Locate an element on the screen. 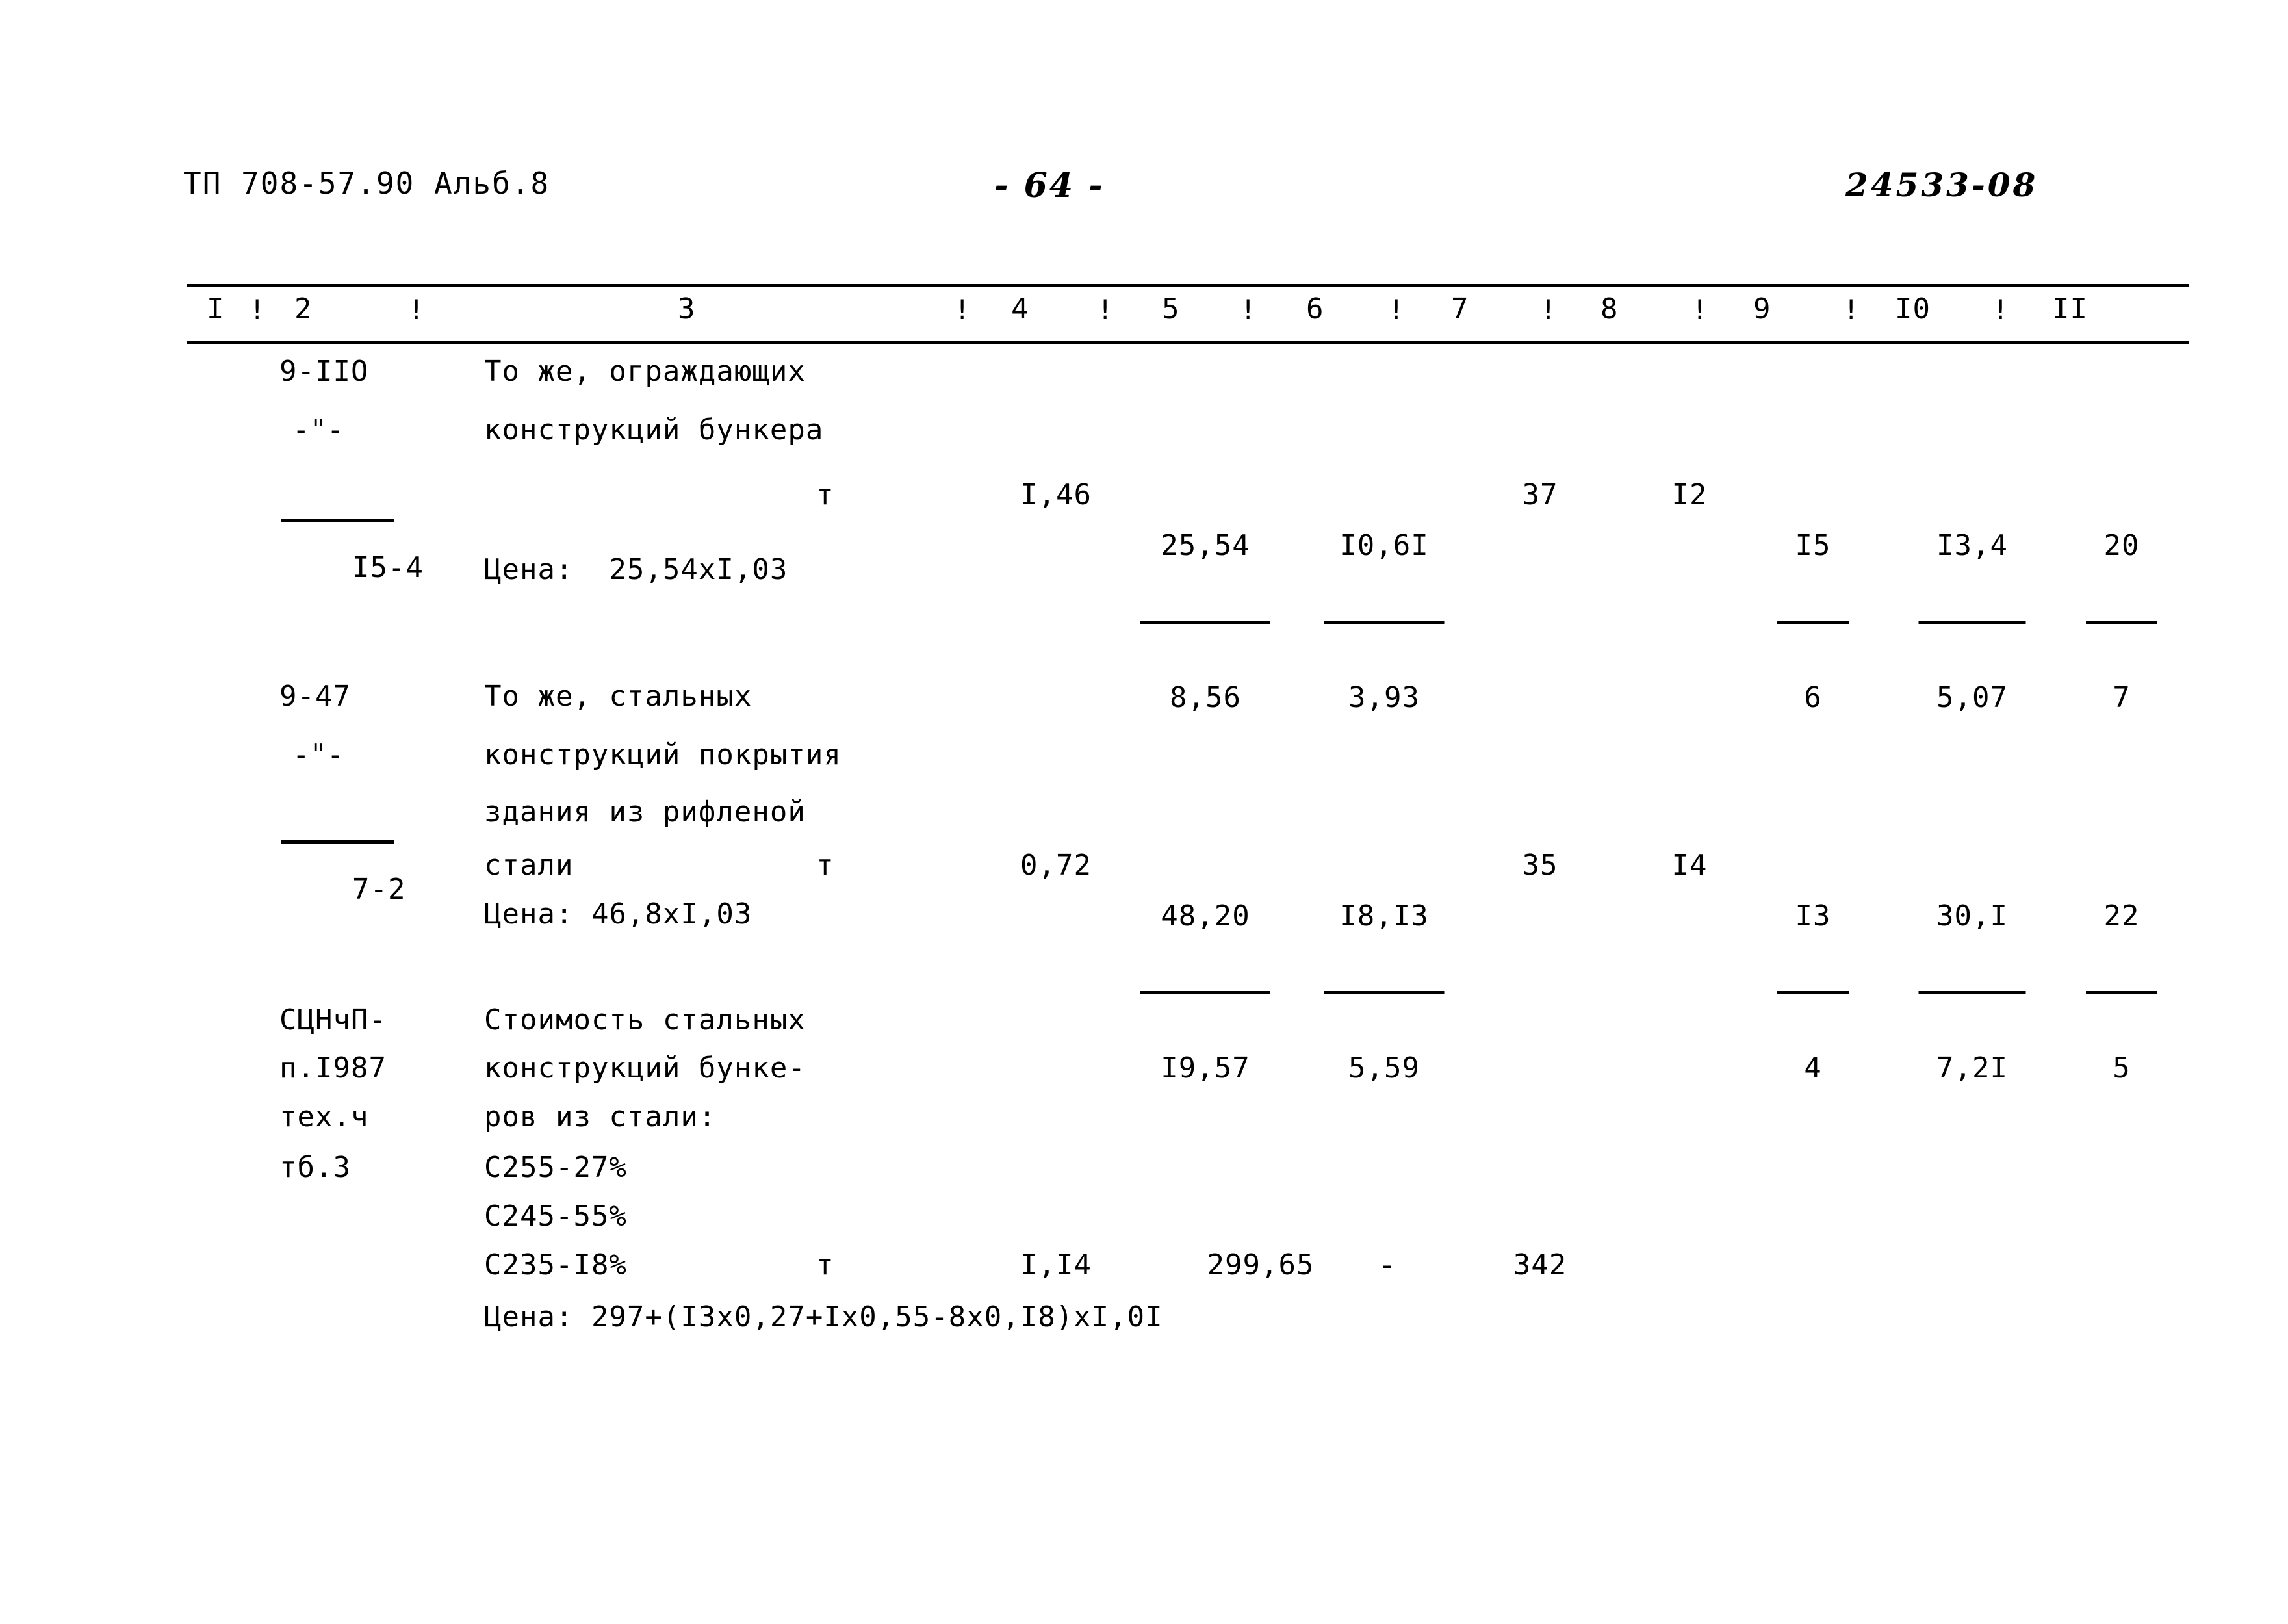 This screenshot has width=2288, height=1624. row3-code-line-3: тех.ч is located at coordinates (324, 1116).